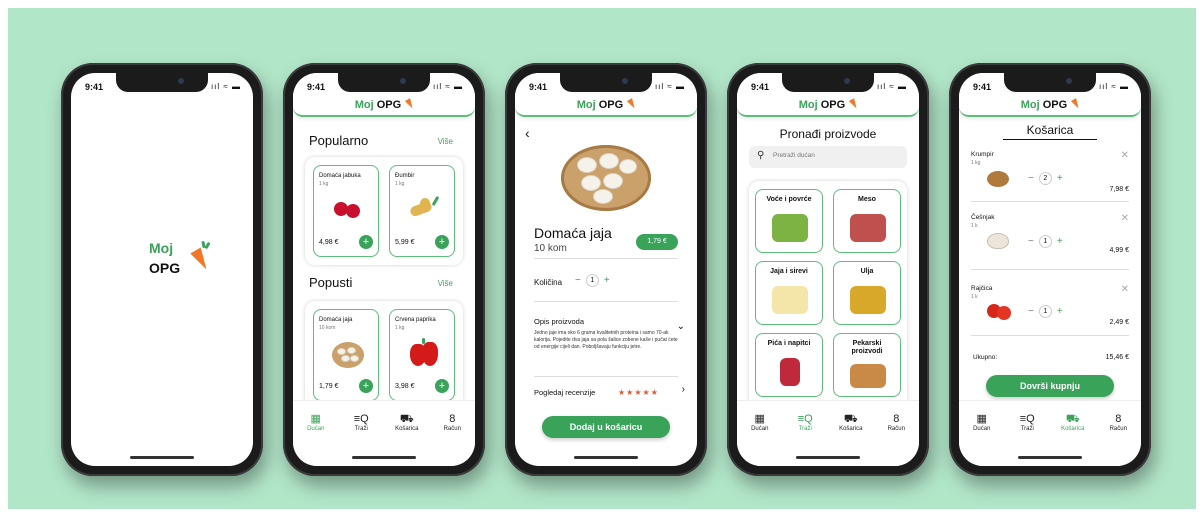 The height and width of the screenshot is (517, 1204). What do you see at coordinates (828, 157) in the screenshot?
I see `search-input: ⚲ Pretraži dućan` at bounding box center [828, 157].